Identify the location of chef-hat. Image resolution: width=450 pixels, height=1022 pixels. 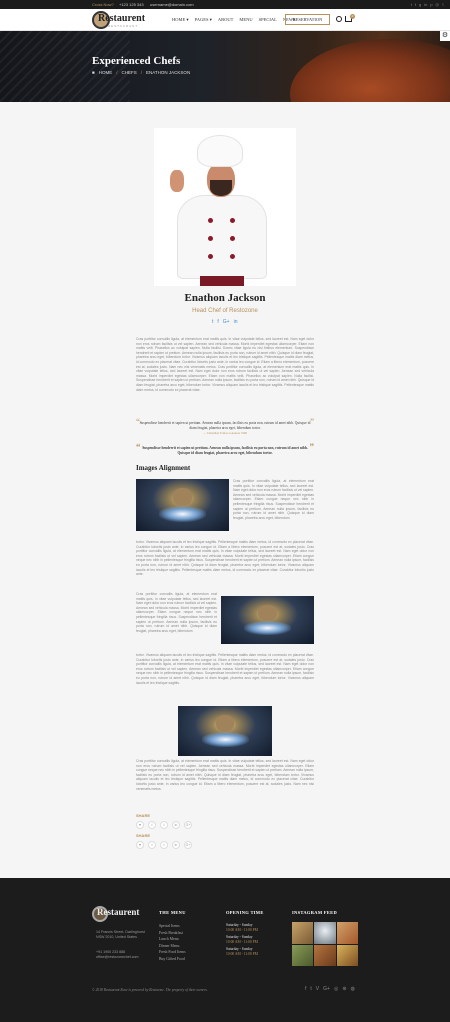
(220, 151).